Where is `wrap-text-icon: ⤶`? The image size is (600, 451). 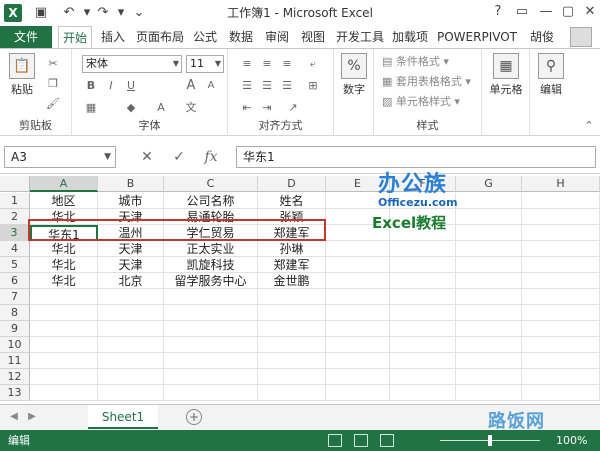 wrap-text-icon: ⤶ is located at coordinates (313, 64).